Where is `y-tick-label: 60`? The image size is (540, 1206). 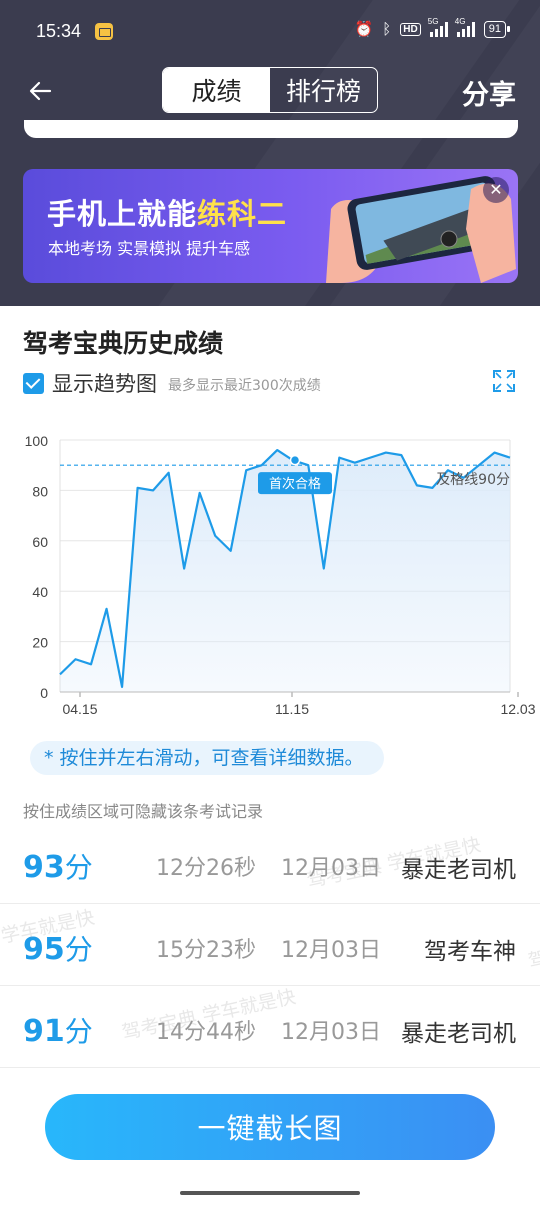 y-tick-label: 60 is located at coordinates (40, 542).